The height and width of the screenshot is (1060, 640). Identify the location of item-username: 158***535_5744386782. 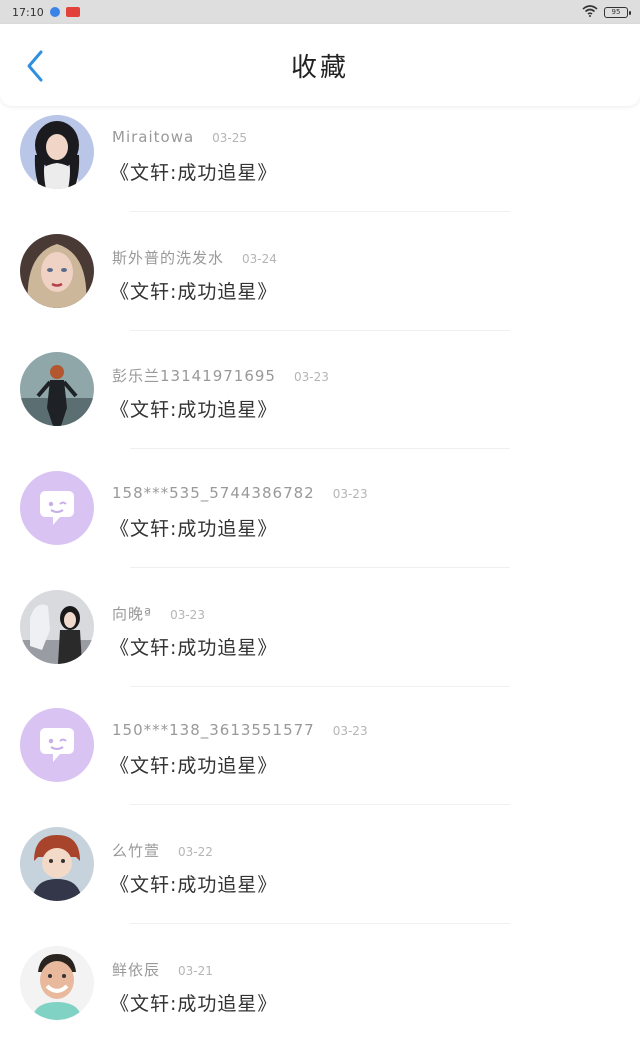
(213, 493).